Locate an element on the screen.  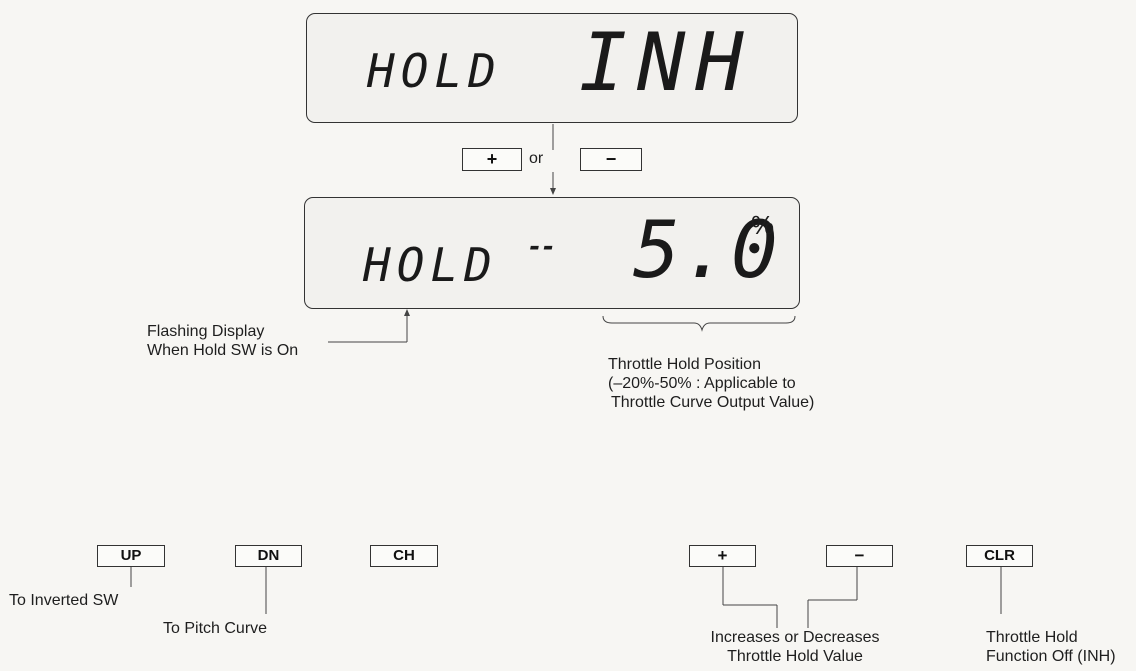
minus-key-connector-label: − is located at coordinates (611, 159).